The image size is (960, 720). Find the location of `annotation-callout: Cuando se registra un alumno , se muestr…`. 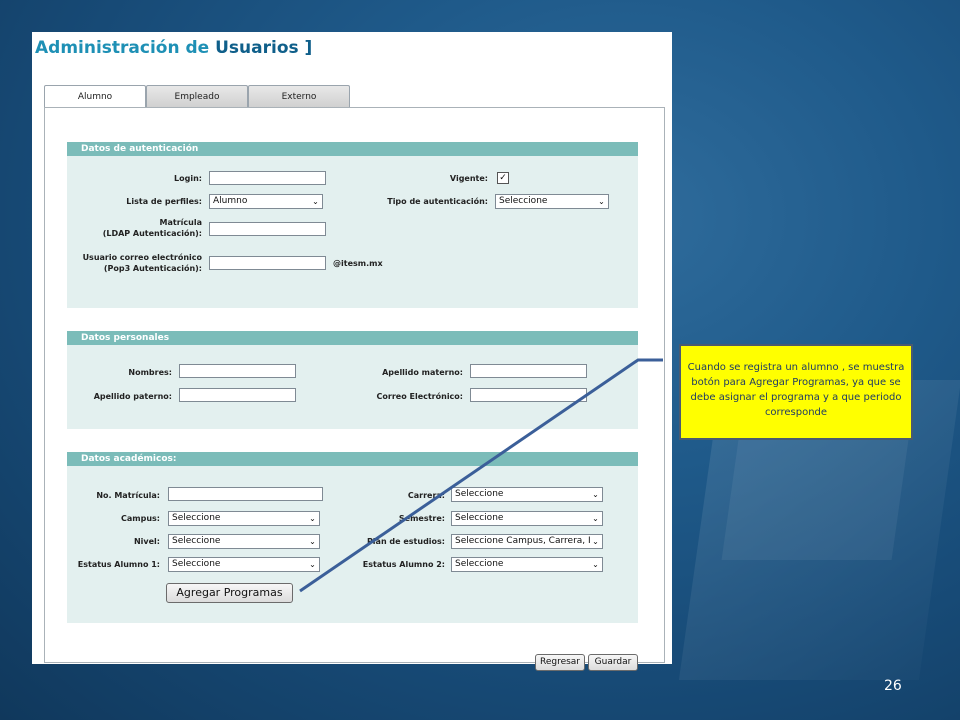

annotation-callout: Cuando se registra un alumno , se muestr… is located at coordinates (796, 392).